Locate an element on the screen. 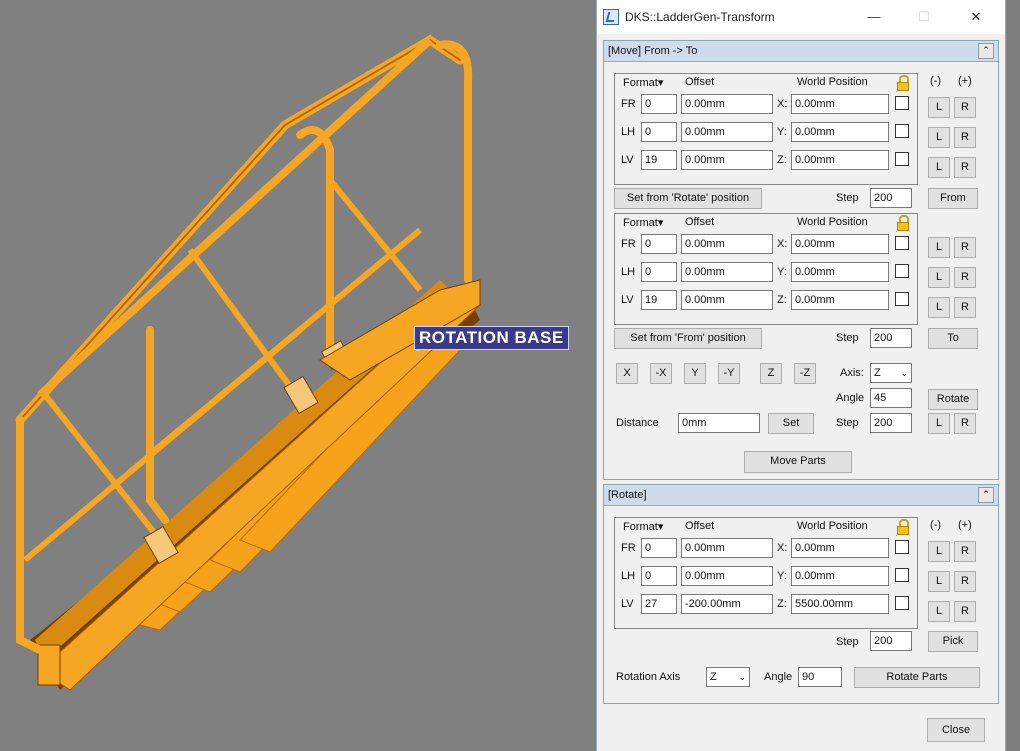 The width and height of the screenshot is (1020, 751). lh-label: LH is located at coordinates (628, 576).